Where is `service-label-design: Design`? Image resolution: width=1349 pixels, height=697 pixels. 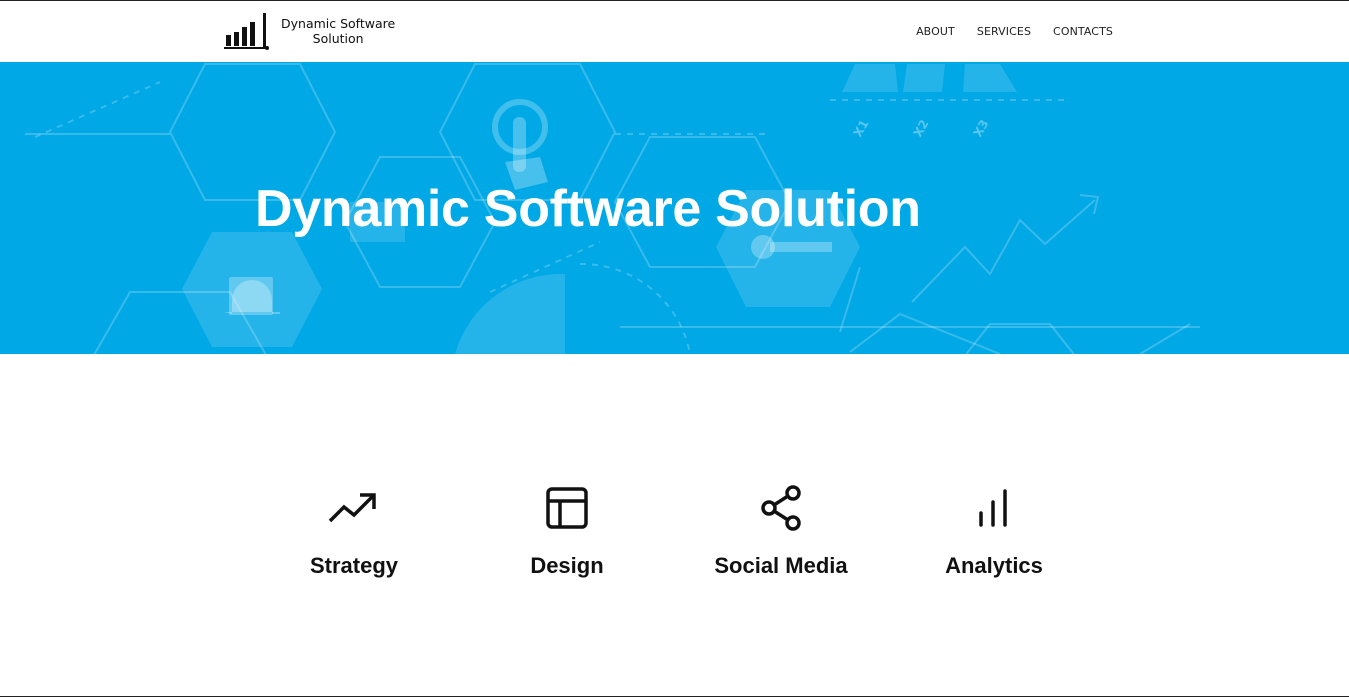 service-label-design: Design is located at coordinates (567, 565).